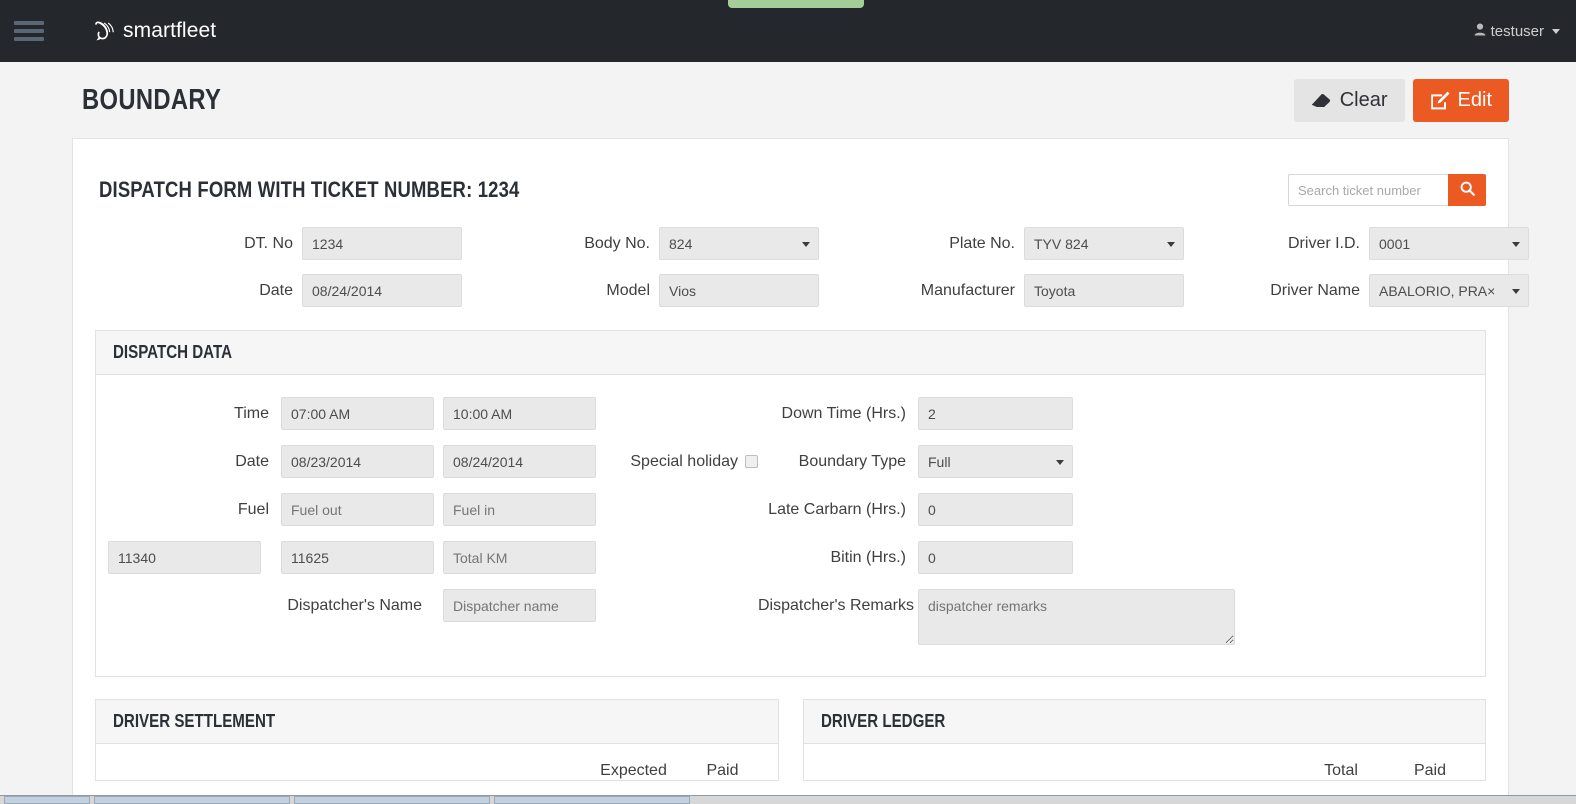 The height and width of the screenshot is (804, 1576). What do you see at coordinates (354, 605) in the screenshot?
I see `dispatcher-name-label: Dispatcher's Name` at bounding box center [354, 605].